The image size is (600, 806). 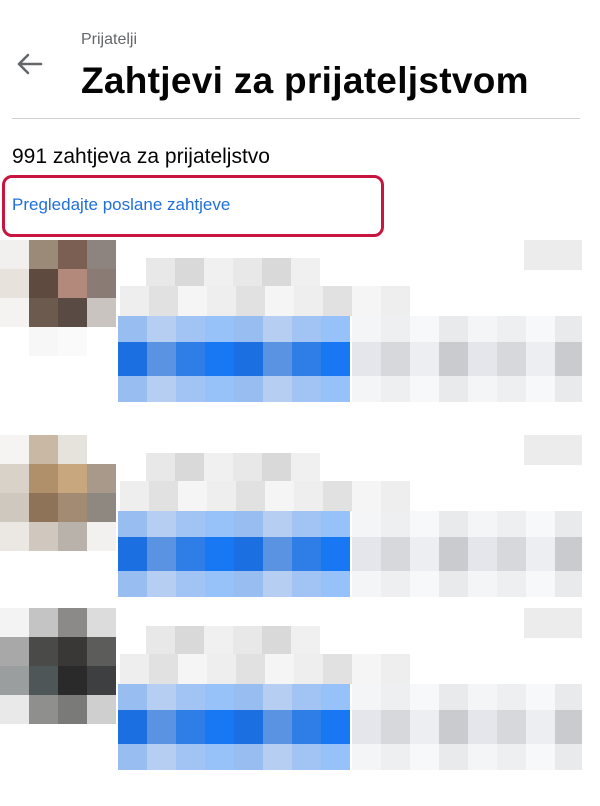 What do you see at coordinates (296, 118) in the screenshot?
I see `header-divider` at bounding box center [296, 118].